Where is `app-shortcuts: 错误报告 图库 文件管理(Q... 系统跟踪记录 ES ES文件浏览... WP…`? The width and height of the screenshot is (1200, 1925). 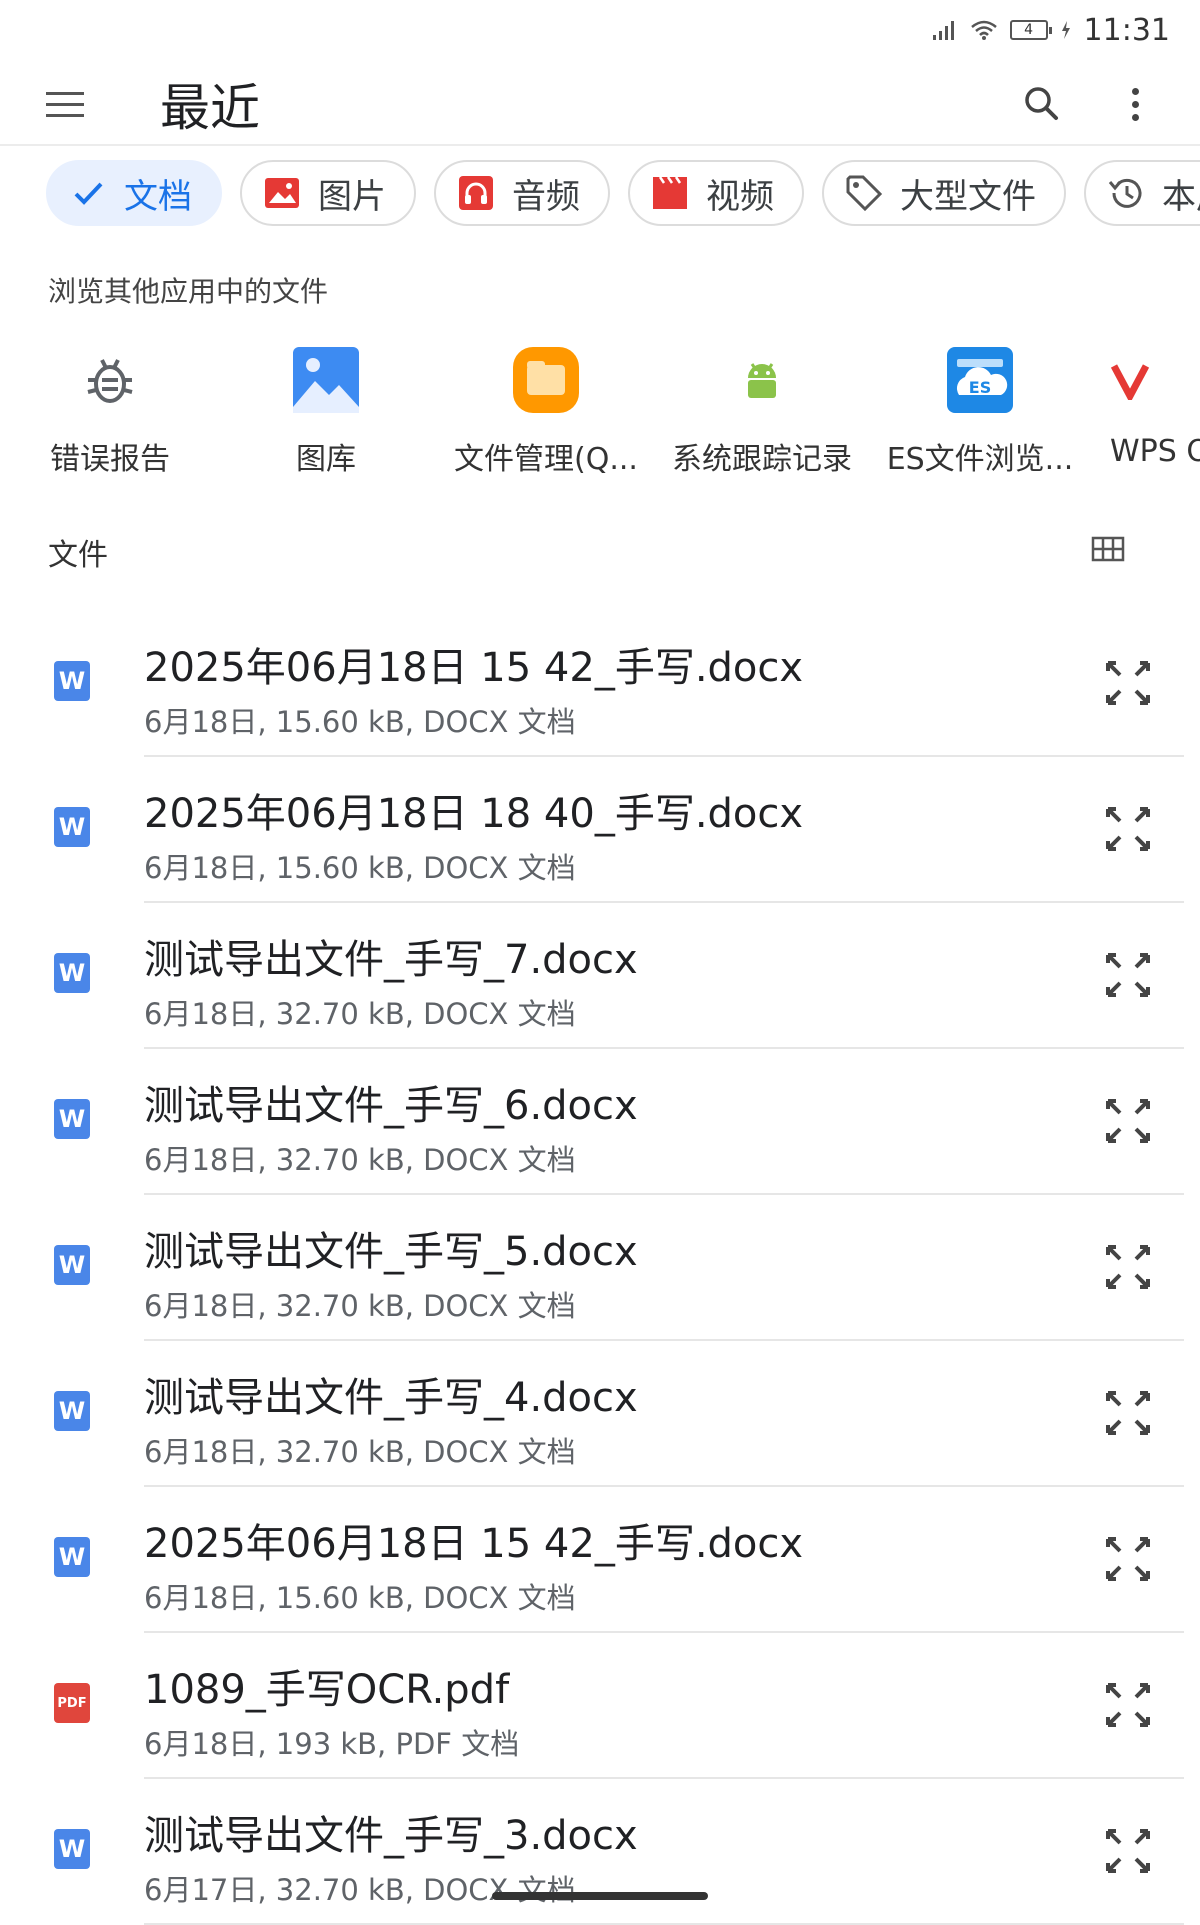 app-shortcuts: 错误报告 图库 文件管理(Q... 系统跟踪记录 ES ES文件浏览... WP… is located at coordinates (600, 415).